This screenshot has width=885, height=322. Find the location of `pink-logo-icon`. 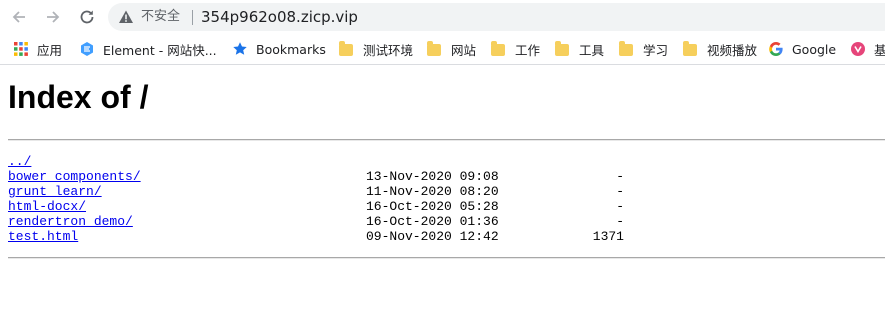

pink-logo-icon is located at coordinates (858, 49).